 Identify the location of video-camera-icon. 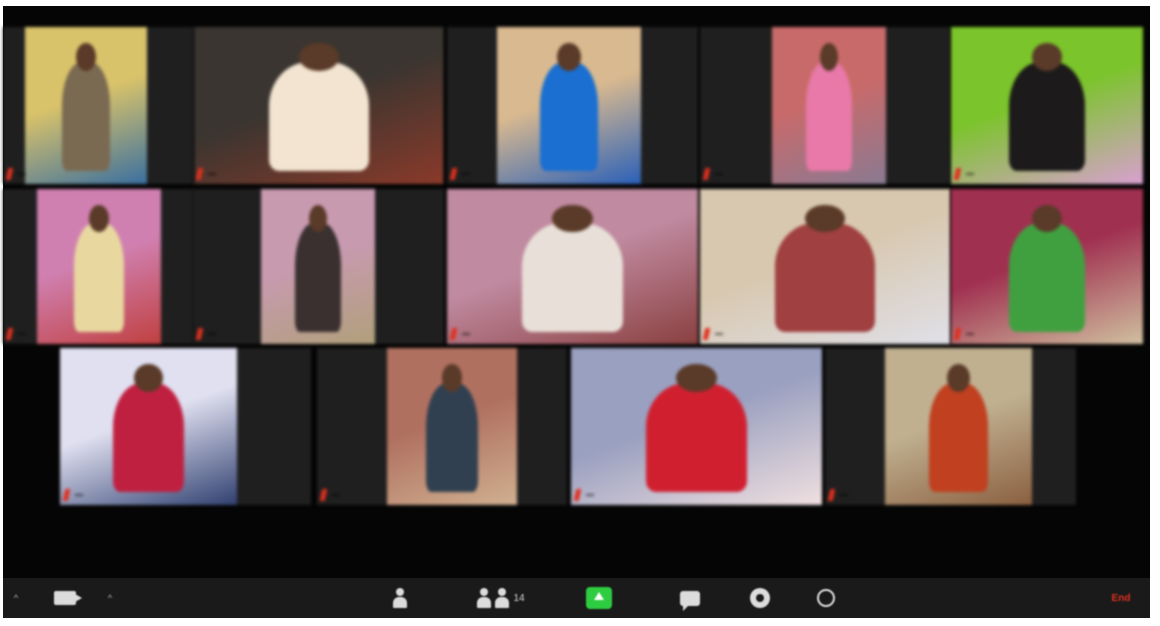
(68, 598).